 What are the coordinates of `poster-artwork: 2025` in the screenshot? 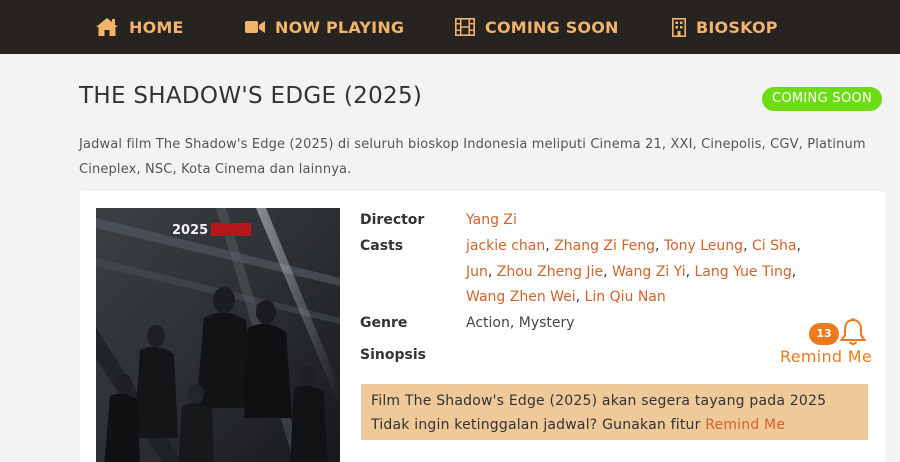 It's located at (218, 335).